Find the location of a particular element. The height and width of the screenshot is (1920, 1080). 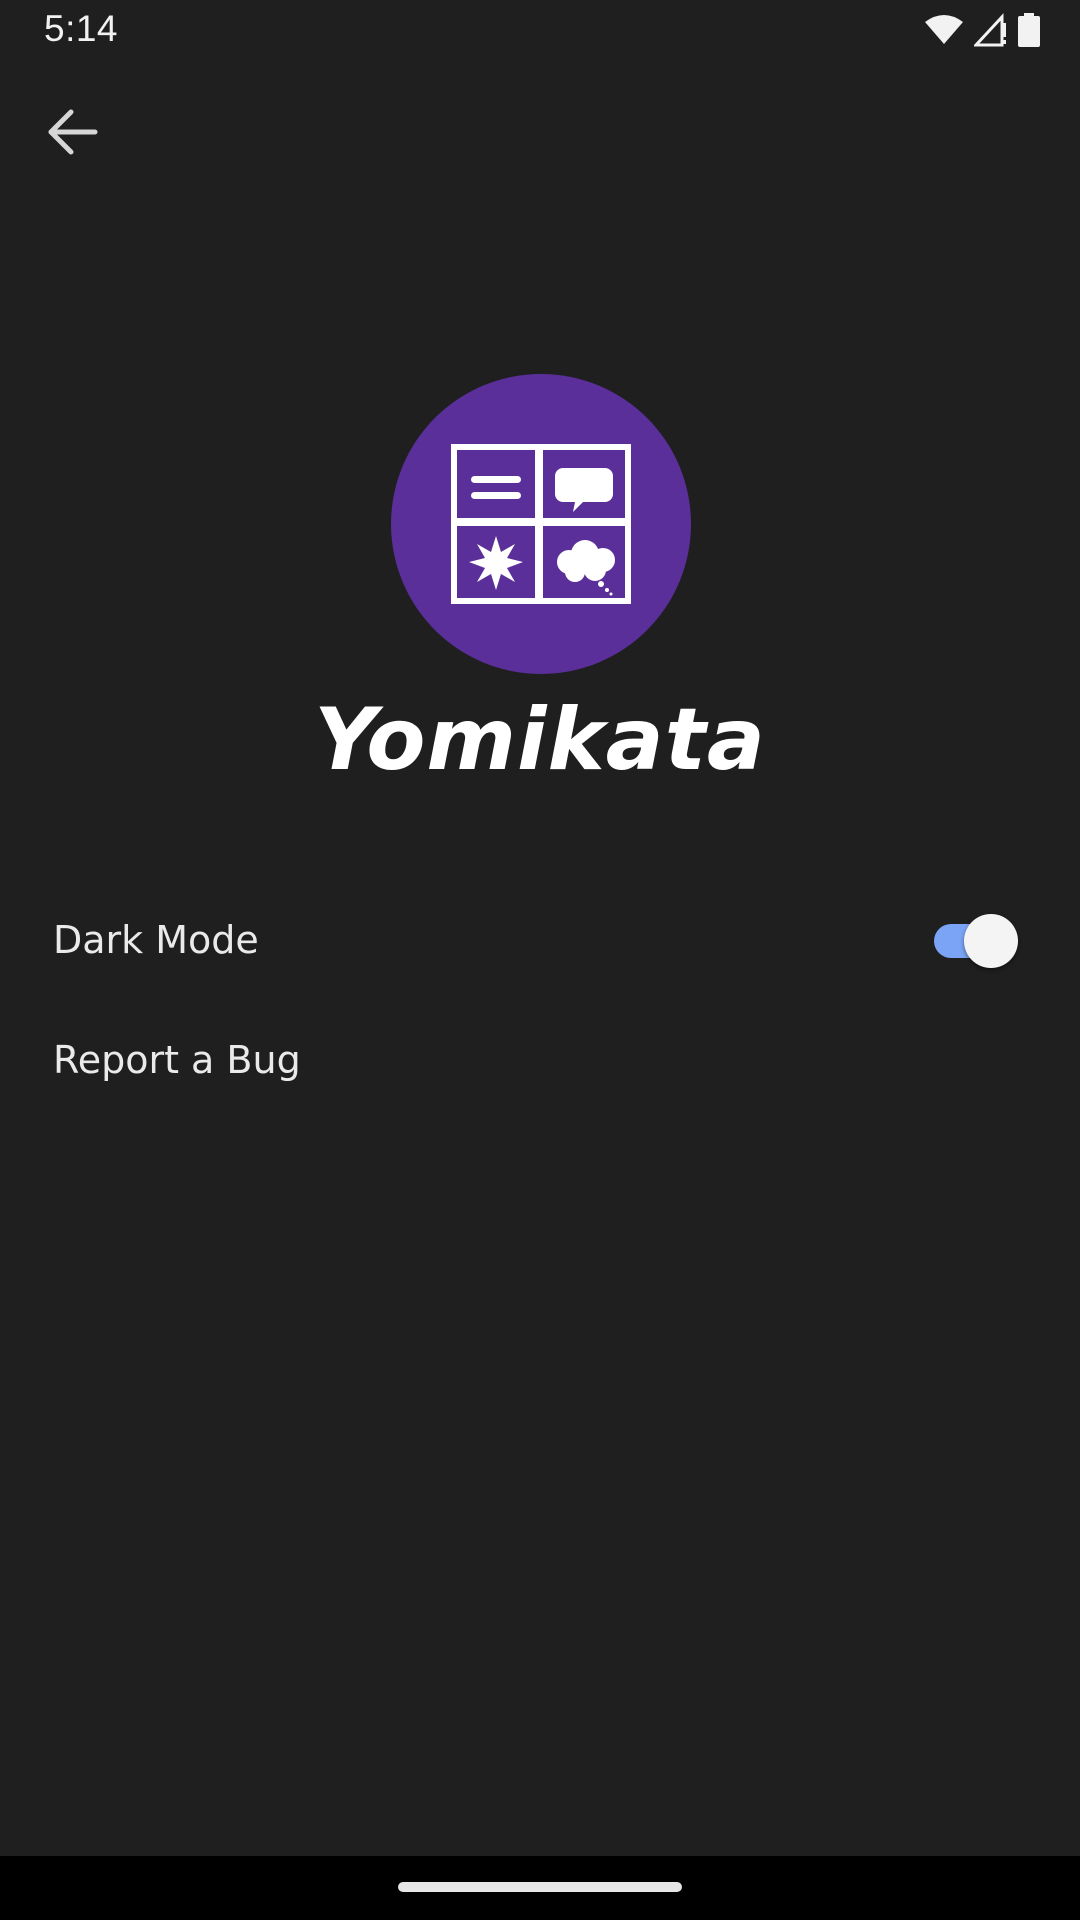

dark-mode-label: Dark Mode is located at coordinates (156, 940).